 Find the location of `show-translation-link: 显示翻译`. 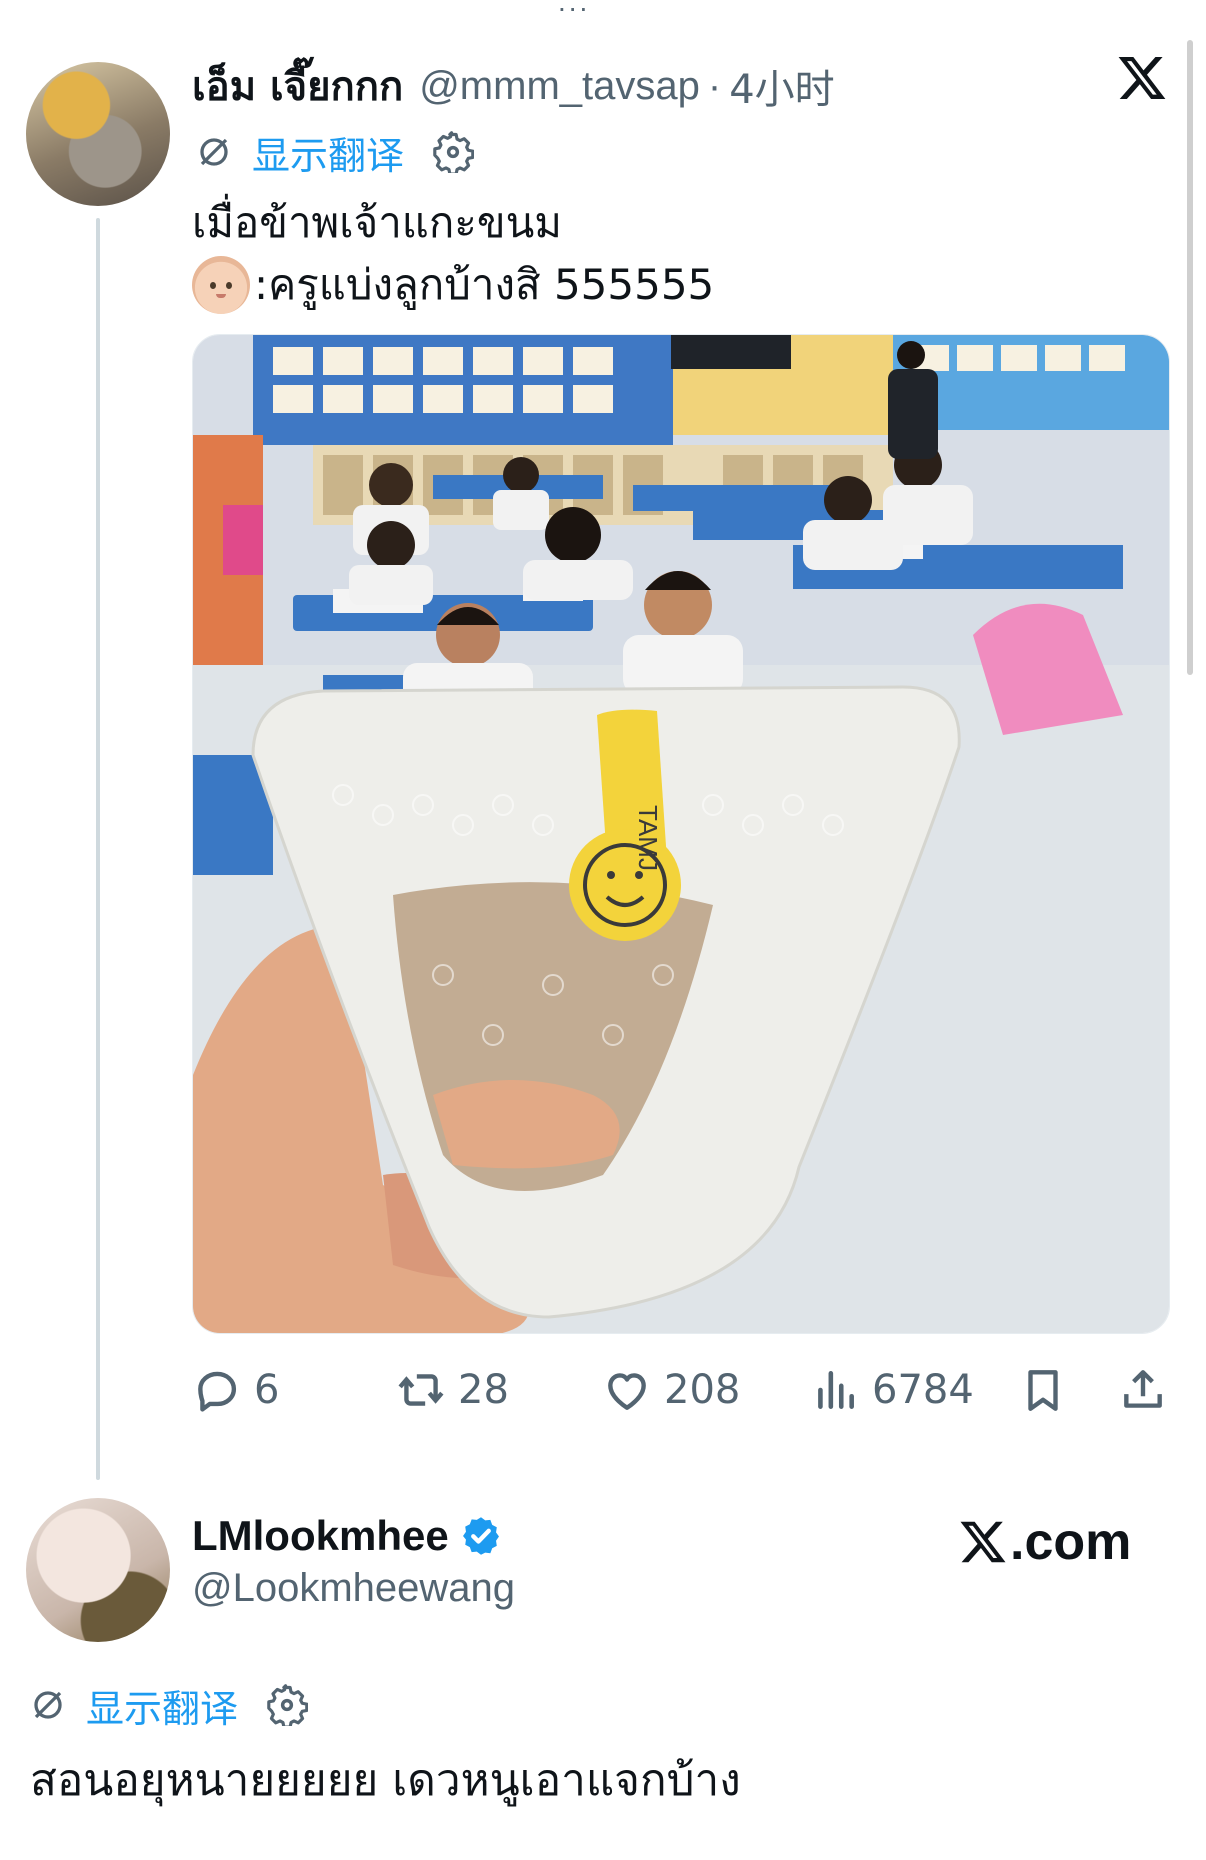

show-translation-link: 显示翻译 is located at coordinates (328, 152).